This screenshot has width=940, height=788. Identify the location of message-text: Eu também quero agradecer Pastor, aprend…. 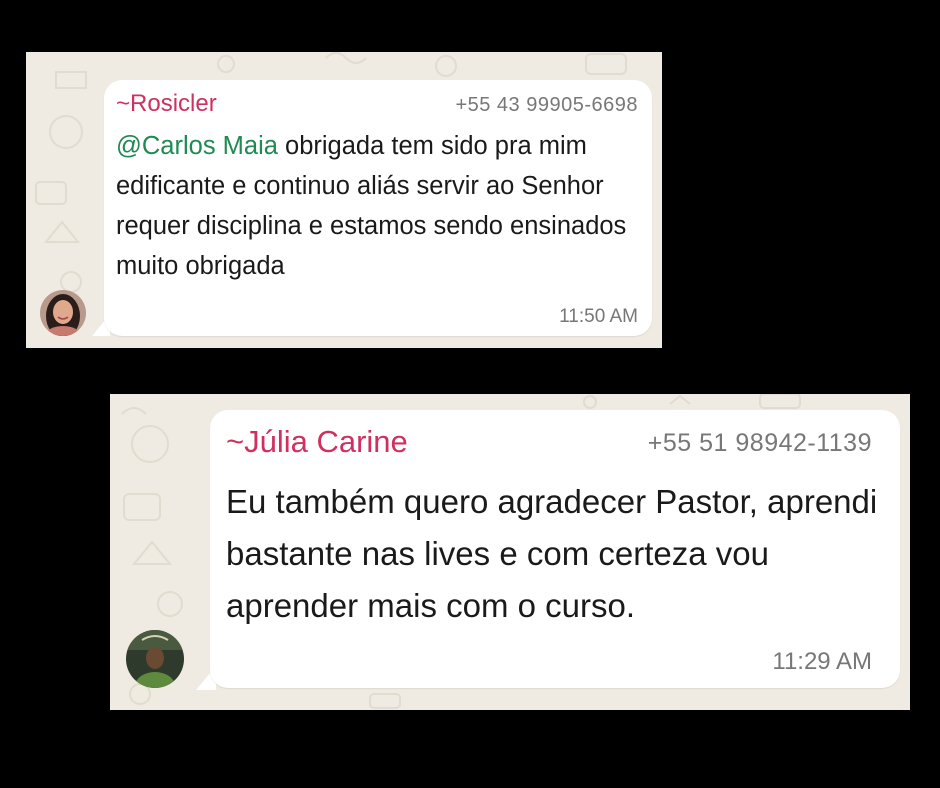
(552, 553).